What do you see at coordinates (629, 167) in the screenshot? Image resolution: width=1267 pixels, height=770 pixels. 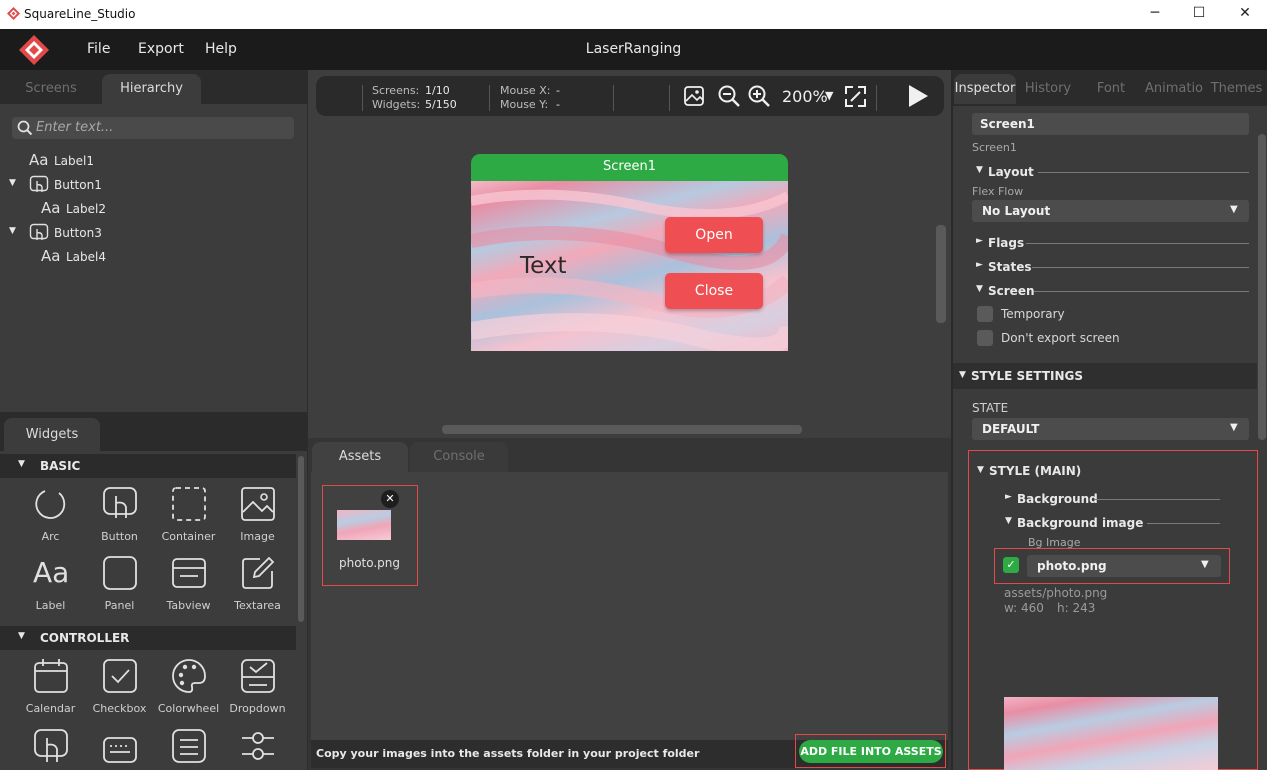 I see `screen-preview-title: Screen1` at bounding box center [629, 167].